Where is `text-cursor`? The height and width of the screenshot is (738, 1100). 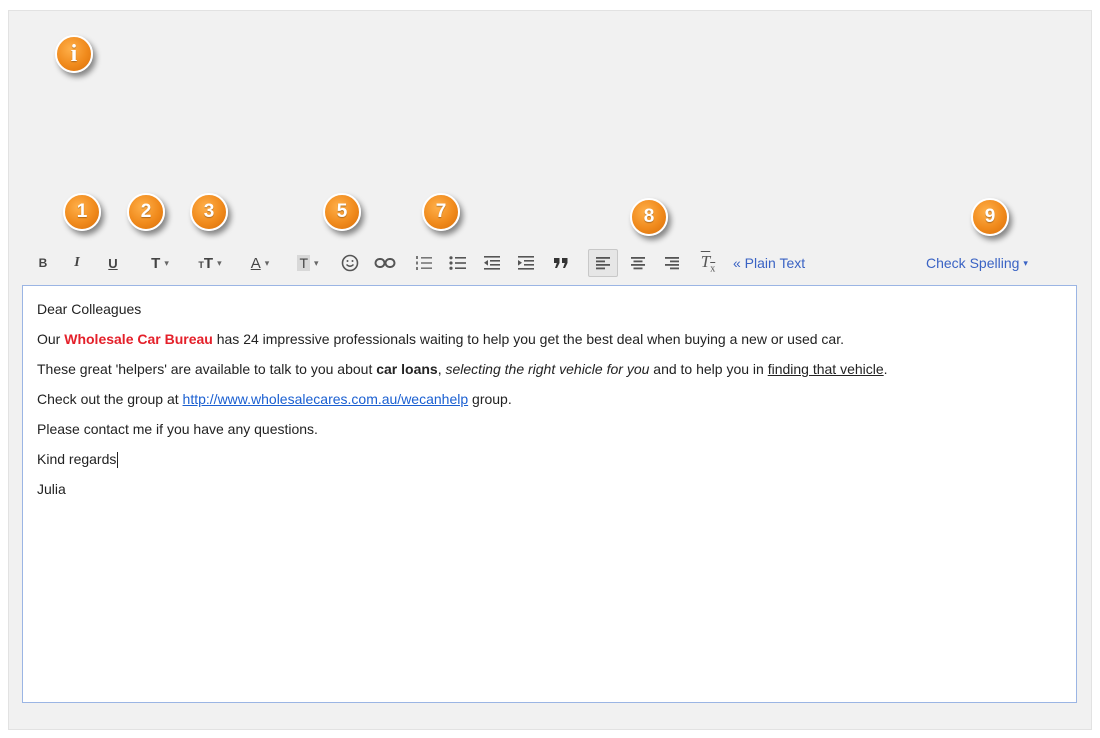 text-cursor is located at coordinates (118, 460).